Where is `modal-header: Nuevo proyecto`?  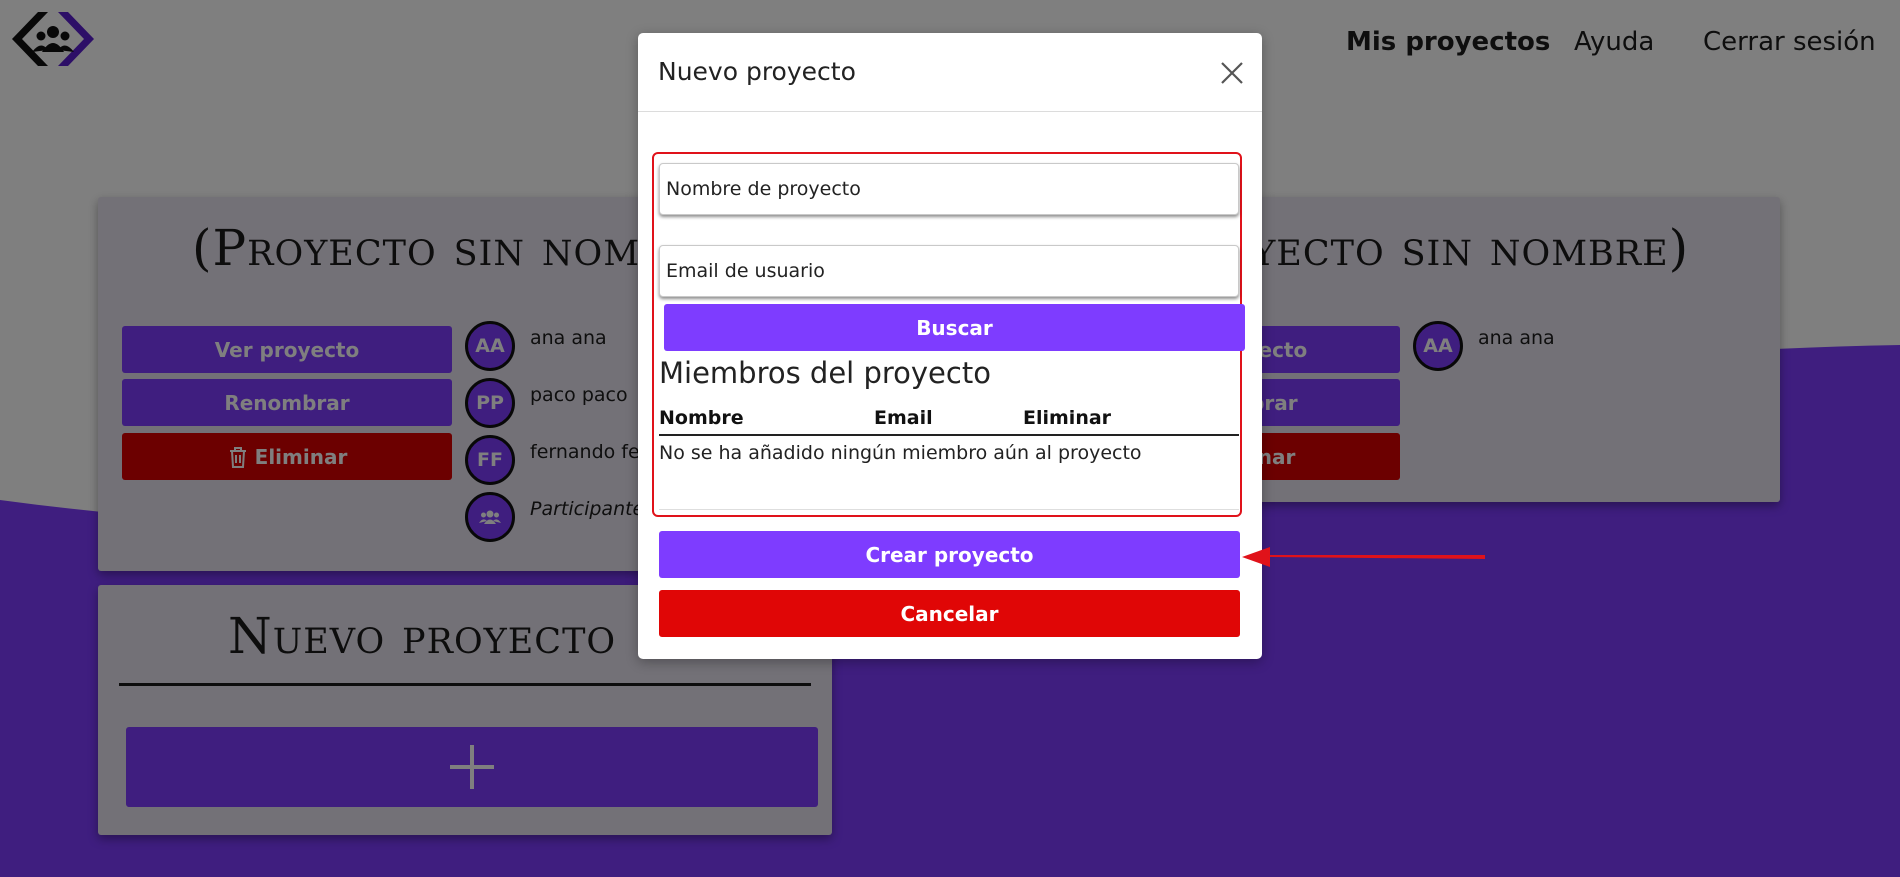
modal-header: Nuevo proyecto is located at coordinates (950, 72).